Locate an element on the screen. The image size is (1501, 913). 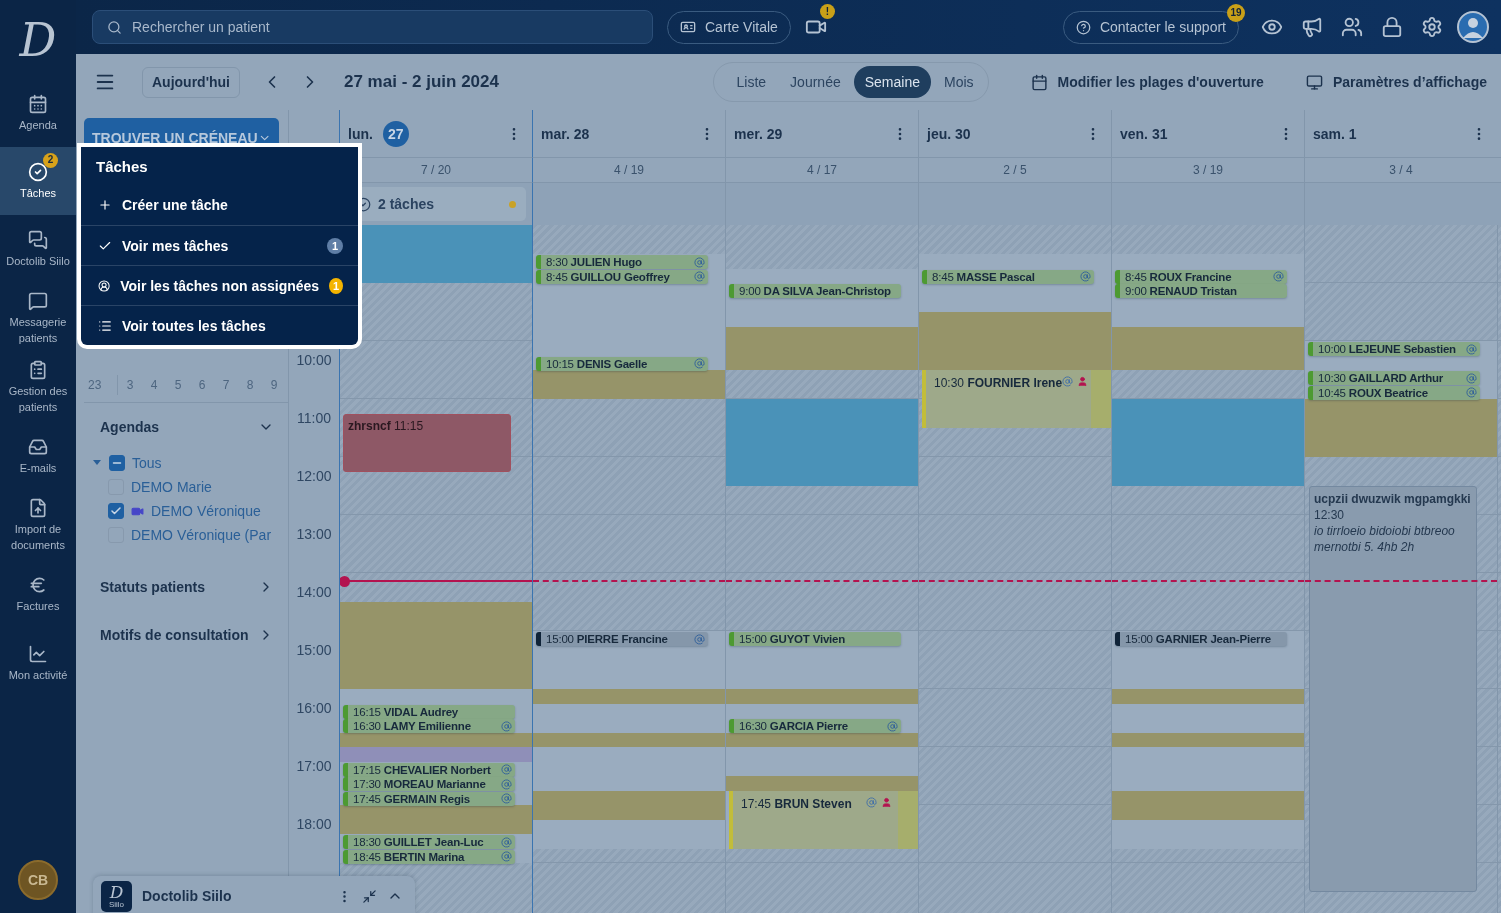
appointment-label: 9:00 RENAUD Tristan is located at coordinates (1181, 291).